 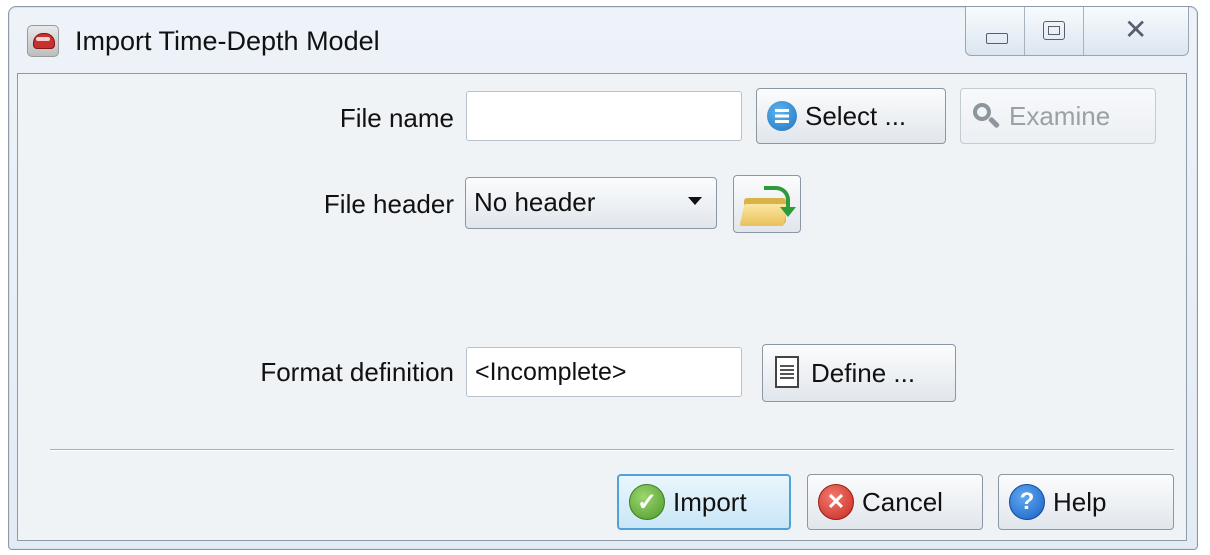 I want to click on examine-button-label: Examine, so click(x=1060, y=115).